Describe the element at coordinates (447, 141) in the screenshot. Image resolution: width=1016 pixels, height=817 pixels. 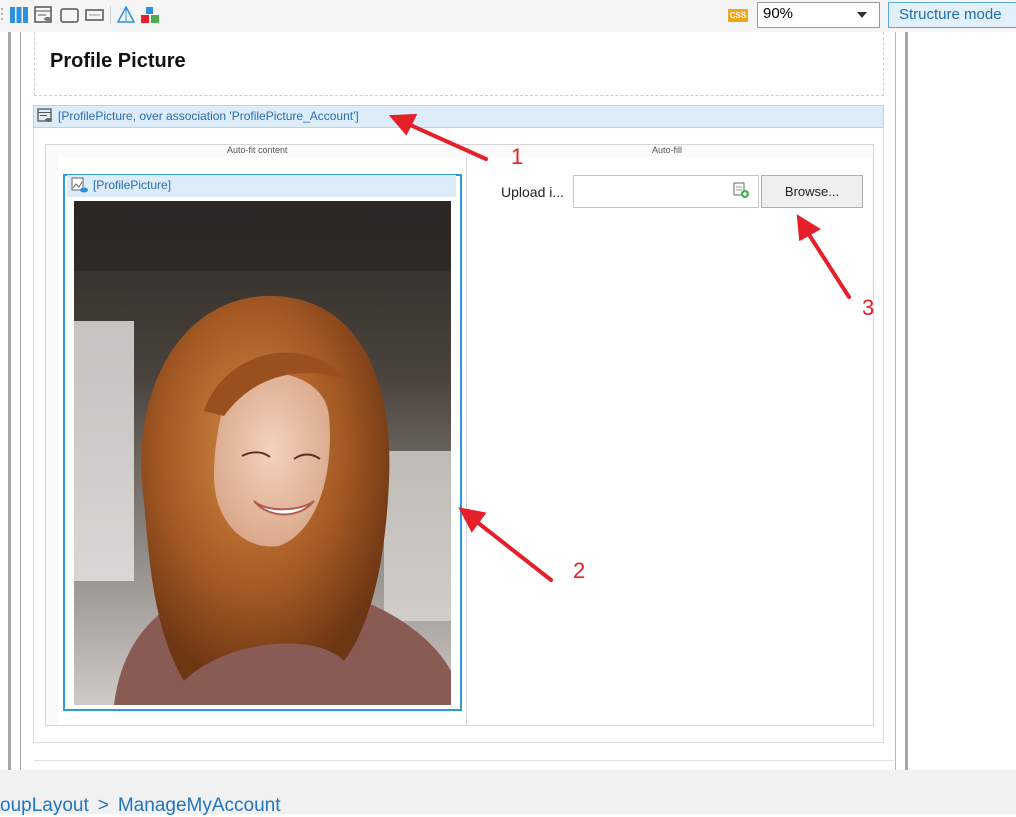
I see `arrow-1-icon` at that location.